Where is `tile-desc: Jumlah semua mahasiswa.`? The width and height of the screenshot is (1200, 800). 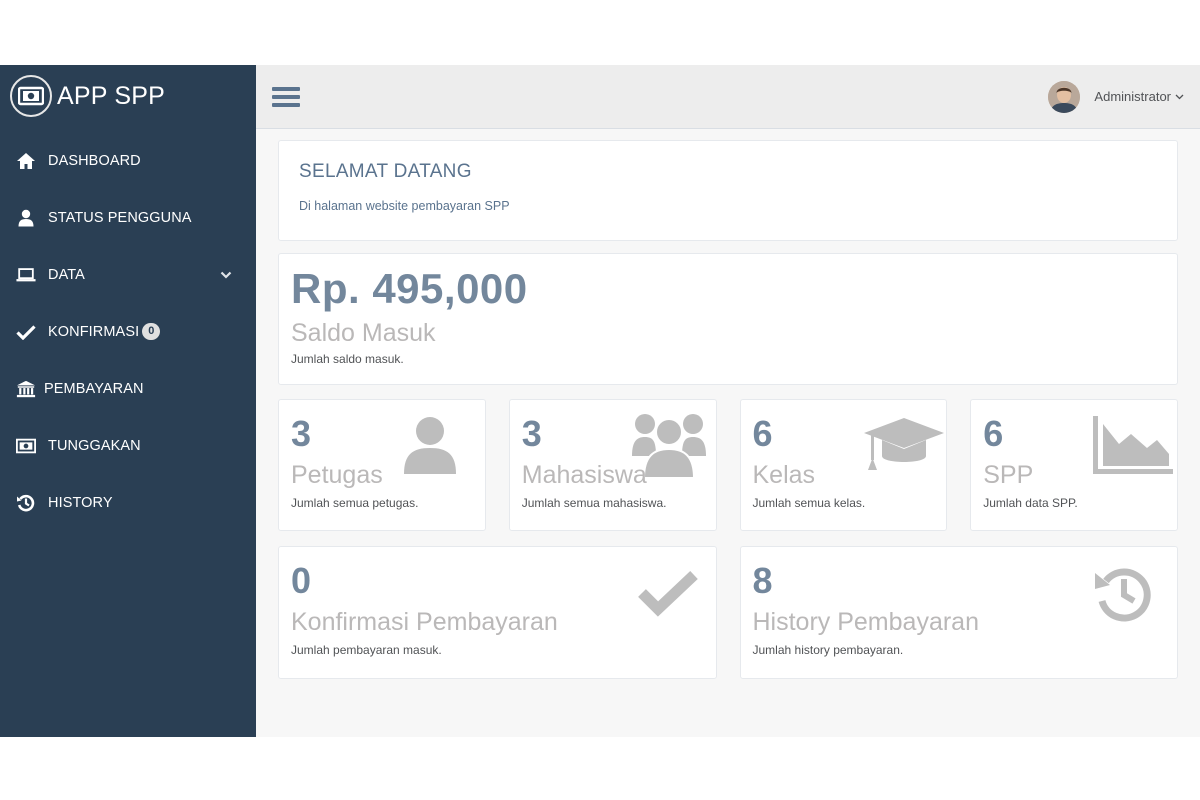
tile-desc: Jumlah semua mahasiswa. is located at coordinates (594, 503).